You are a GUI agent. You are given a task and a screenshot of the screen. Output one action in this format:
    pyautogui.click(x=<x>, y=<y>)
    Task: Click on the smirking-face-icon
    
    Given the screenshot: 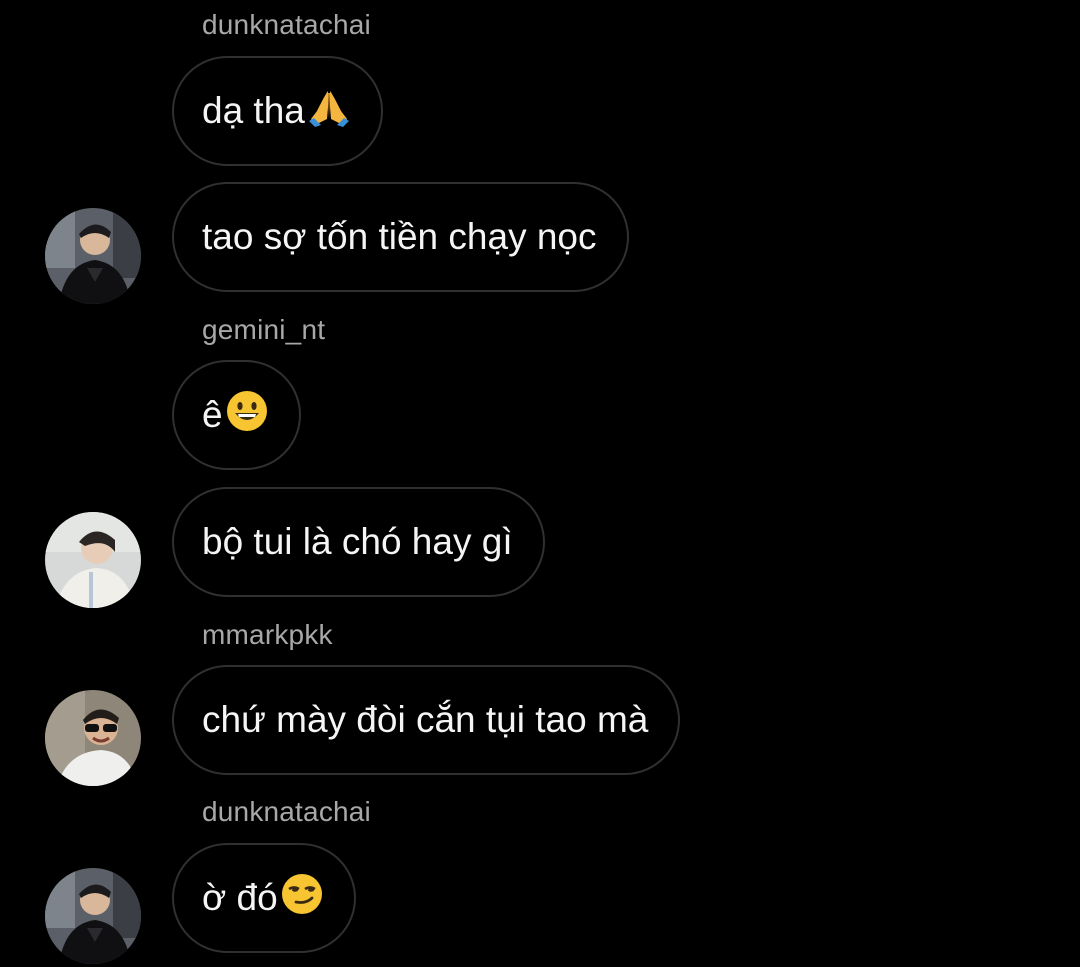 What is the action you would take?
    pyautogui.click(x=302, y=898)
    